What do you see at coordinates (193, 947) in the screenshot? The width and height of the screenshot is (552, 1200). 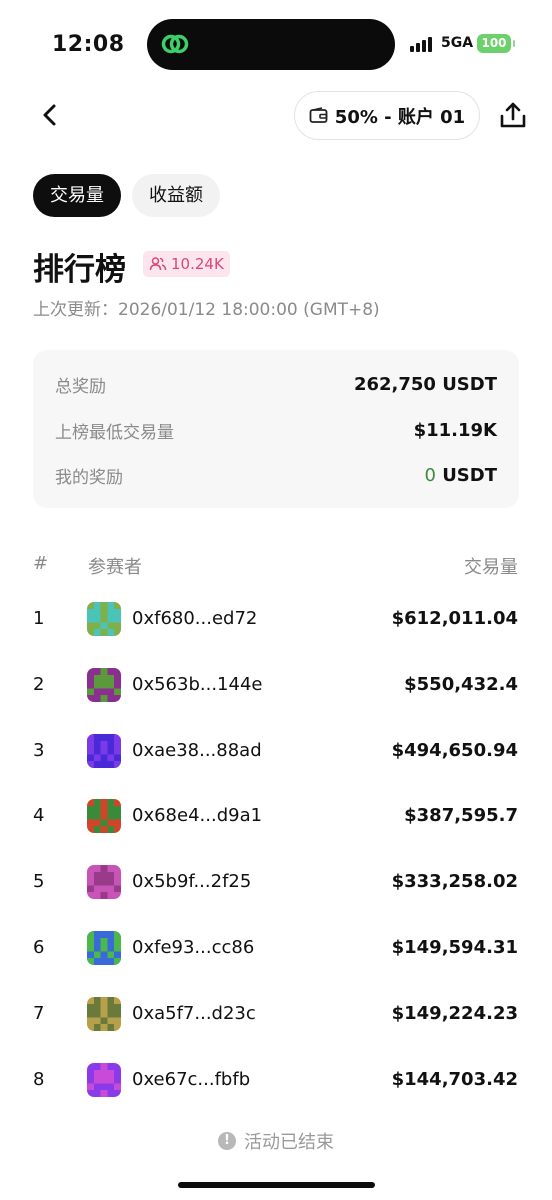 I see `row-address: 0xfe93...cc86` at bounding box center [193, 947].